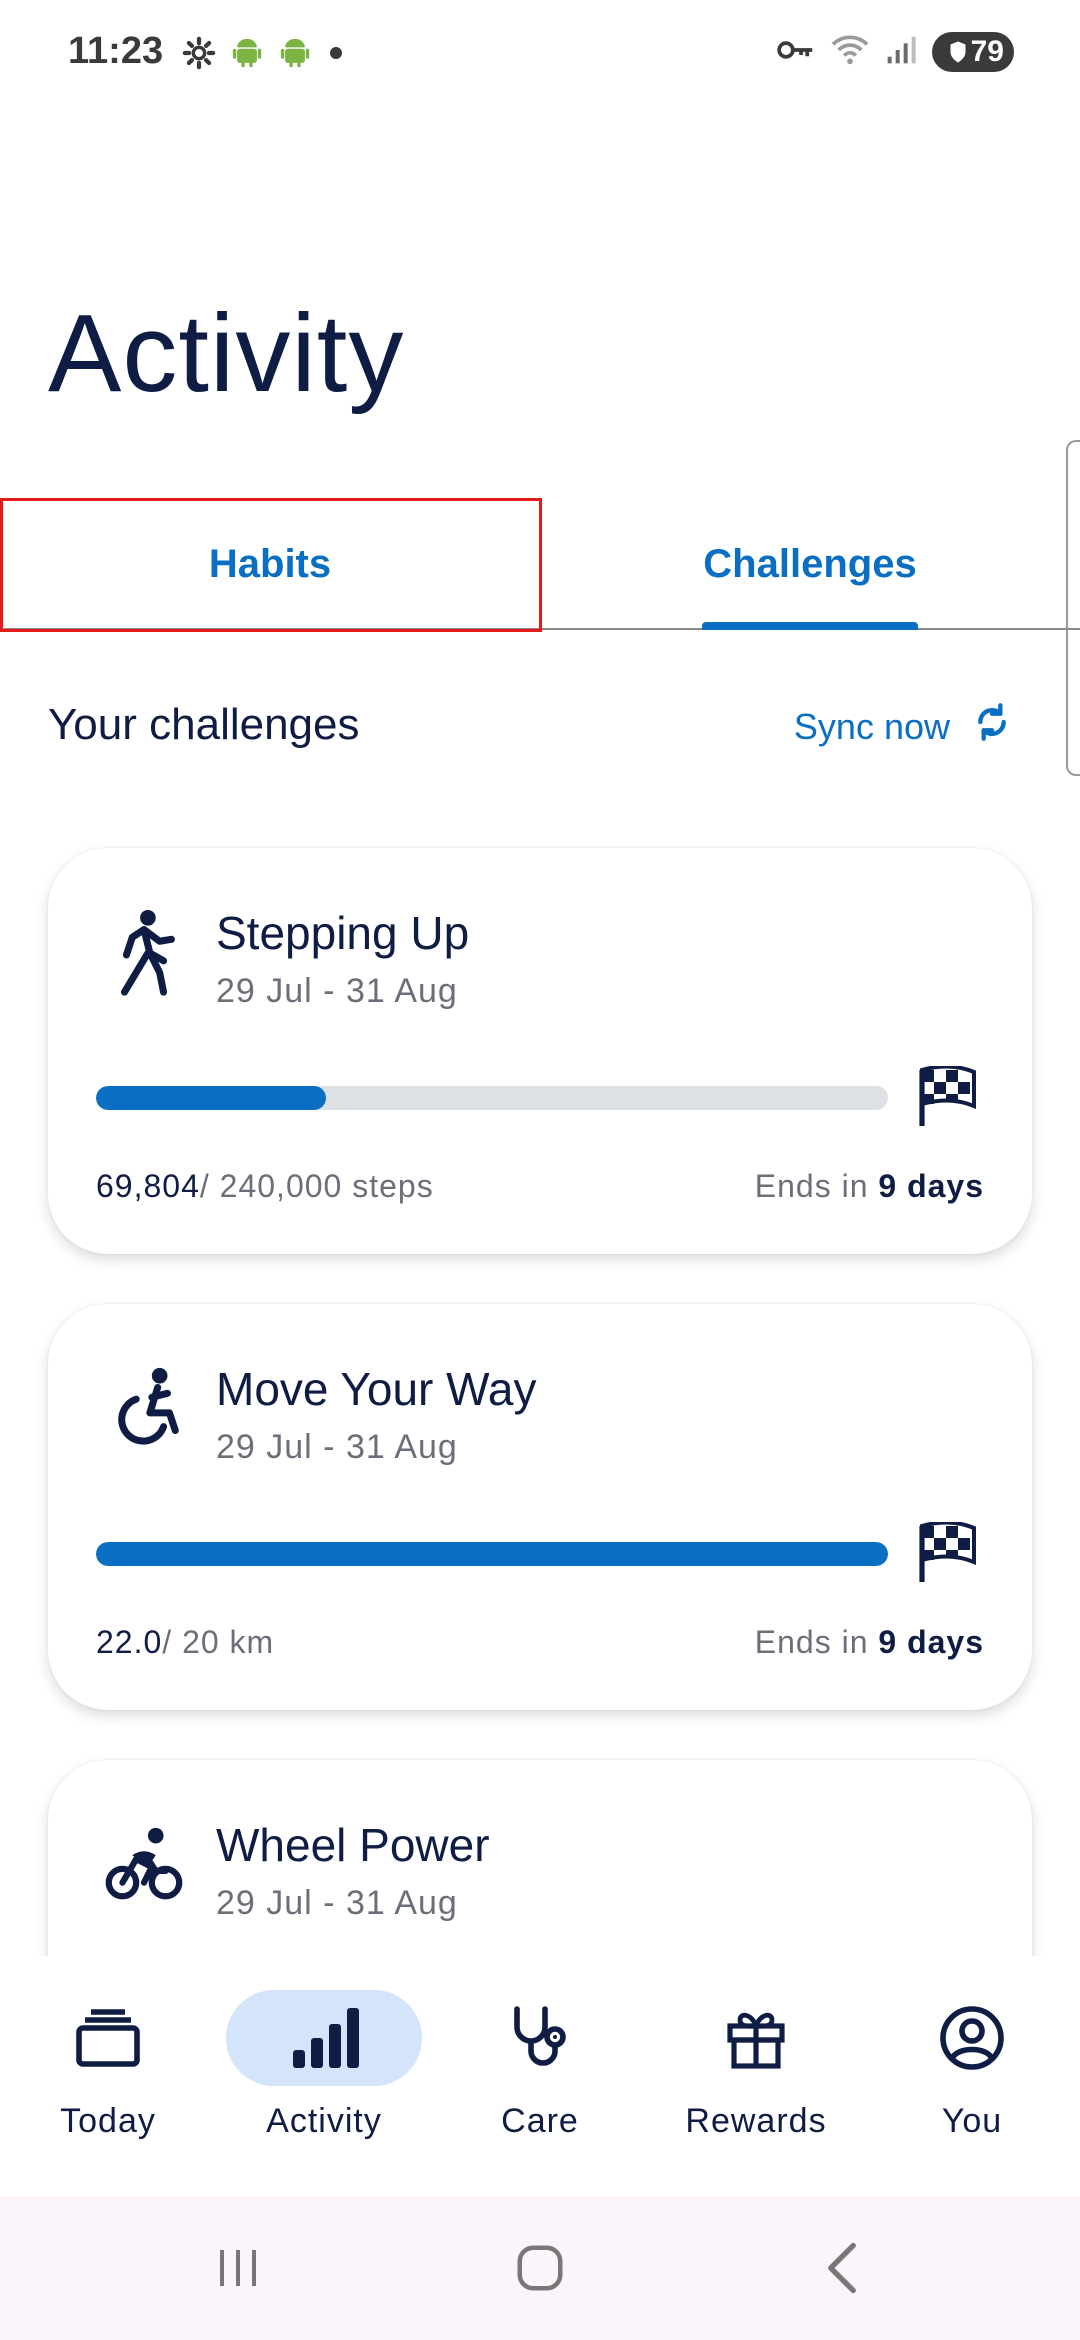 This screenshot has height=2340, width=1080. What do you see at coordinates (343, 933) in the screenshot?
I see `challenge-title: Stepping Up` at bounding box center [343, 933].